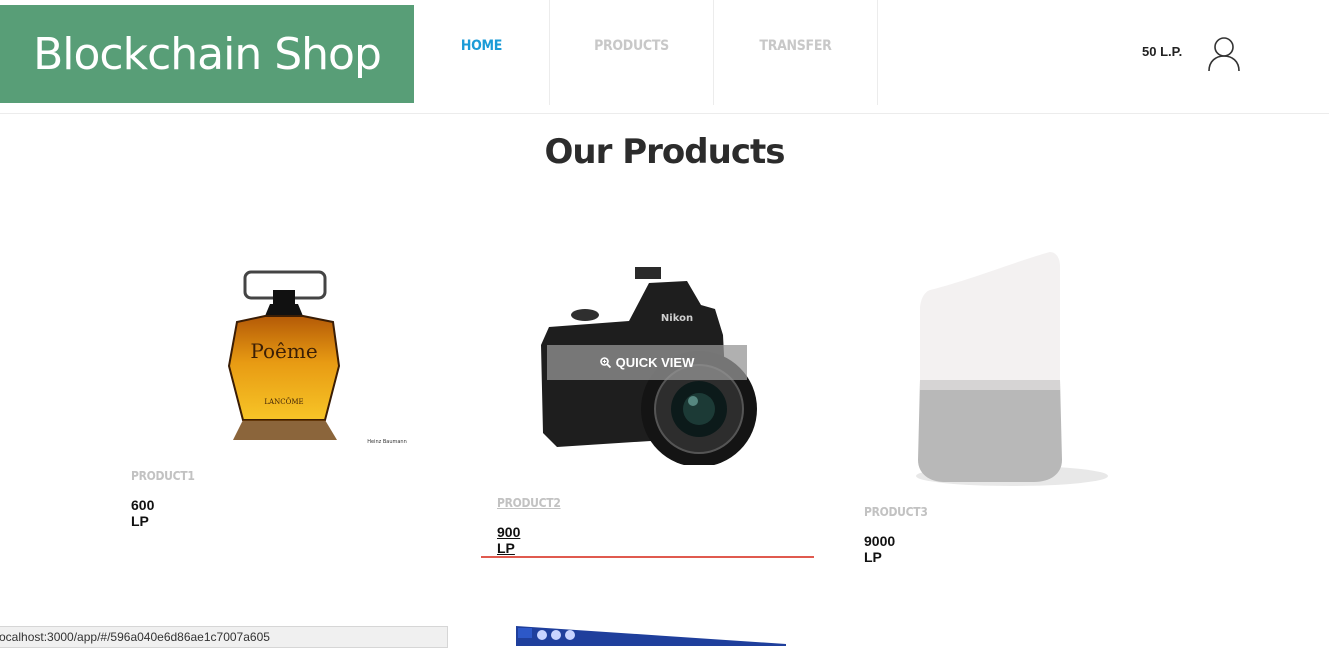 This screenshot has width=1329, height=650. What do you see at coordinates (481, 52) in the screenshot?
I see `nav-home: HOME` at bounding box center [481, 52].